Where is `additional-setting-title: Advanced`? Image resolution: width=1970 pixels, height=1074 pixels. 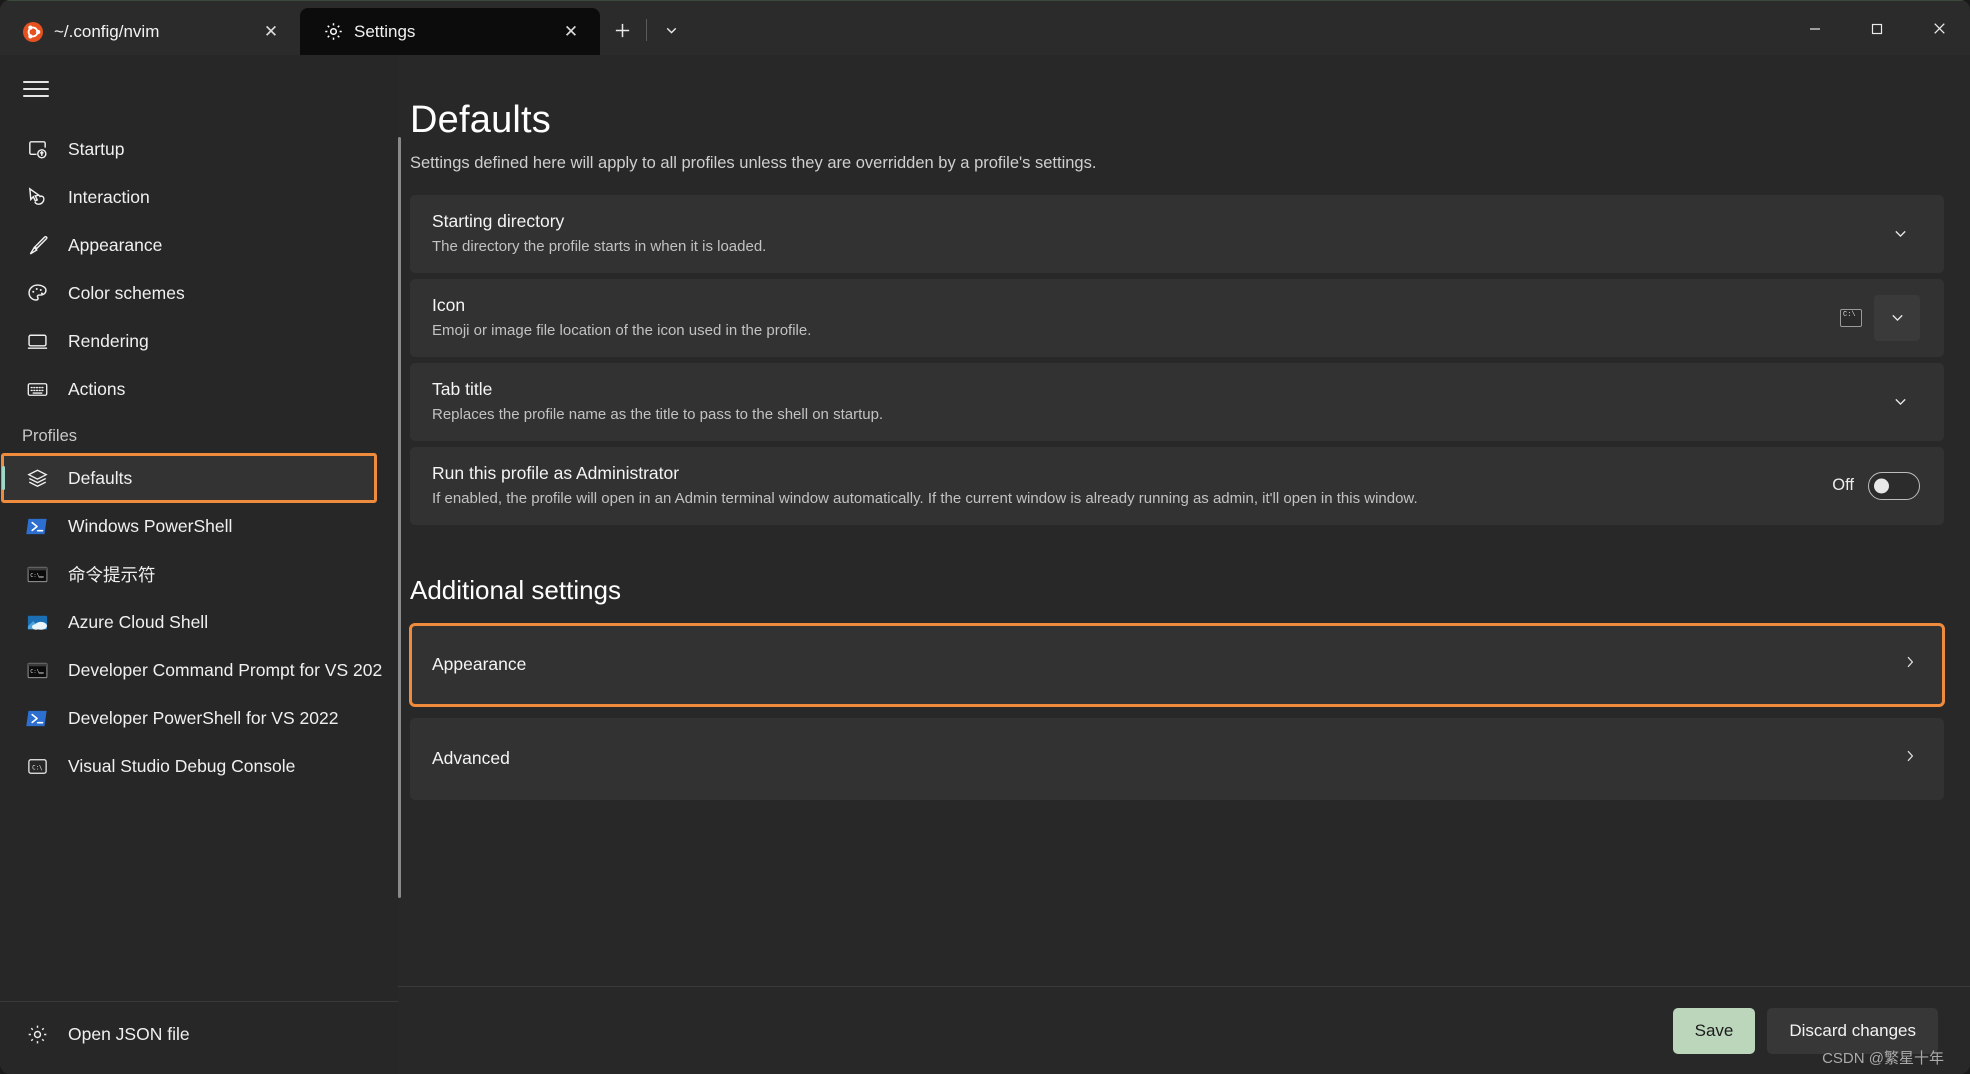 additional-setting-title: Advanced is located at coordinates (471, 758).